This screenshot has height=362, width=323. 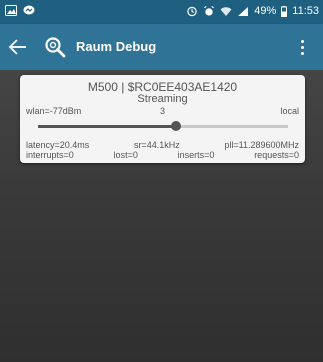 I want to click on sync-icon, so click(x=192, y=11).